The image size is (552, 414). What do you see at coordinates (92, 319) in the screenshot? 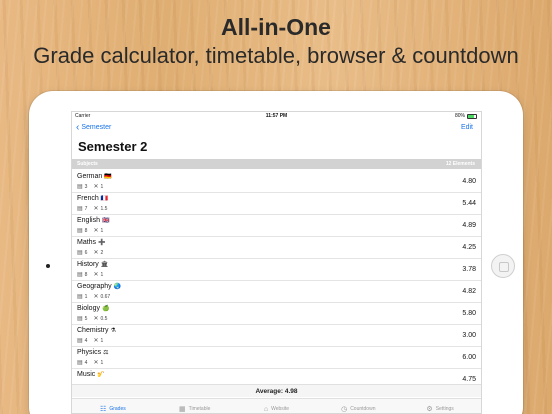
I see `subject-meta: ▤ 5 ✕ 0.5` at bounding box center [92, 319].